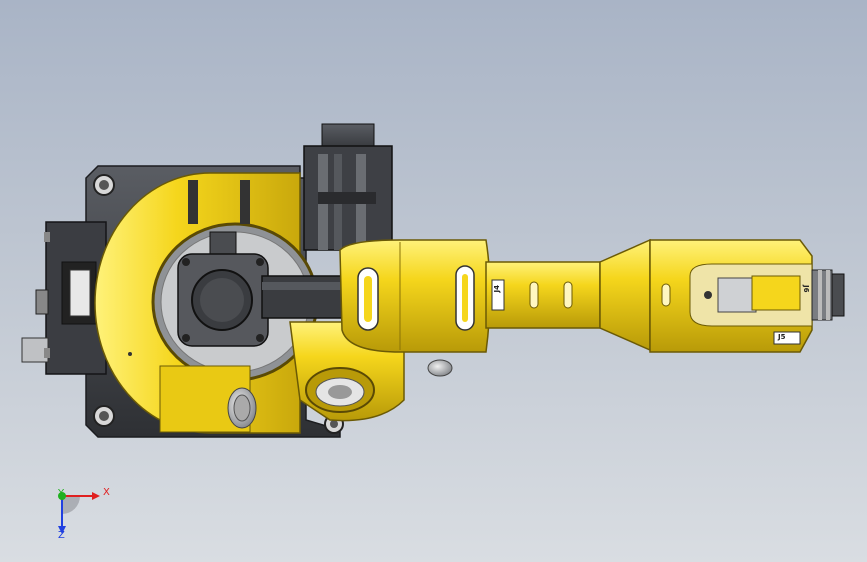 The image size is (867, 562). Describe the element at coordinates (568, 295) in the screenshot. I see `j4-forearm` at that location.